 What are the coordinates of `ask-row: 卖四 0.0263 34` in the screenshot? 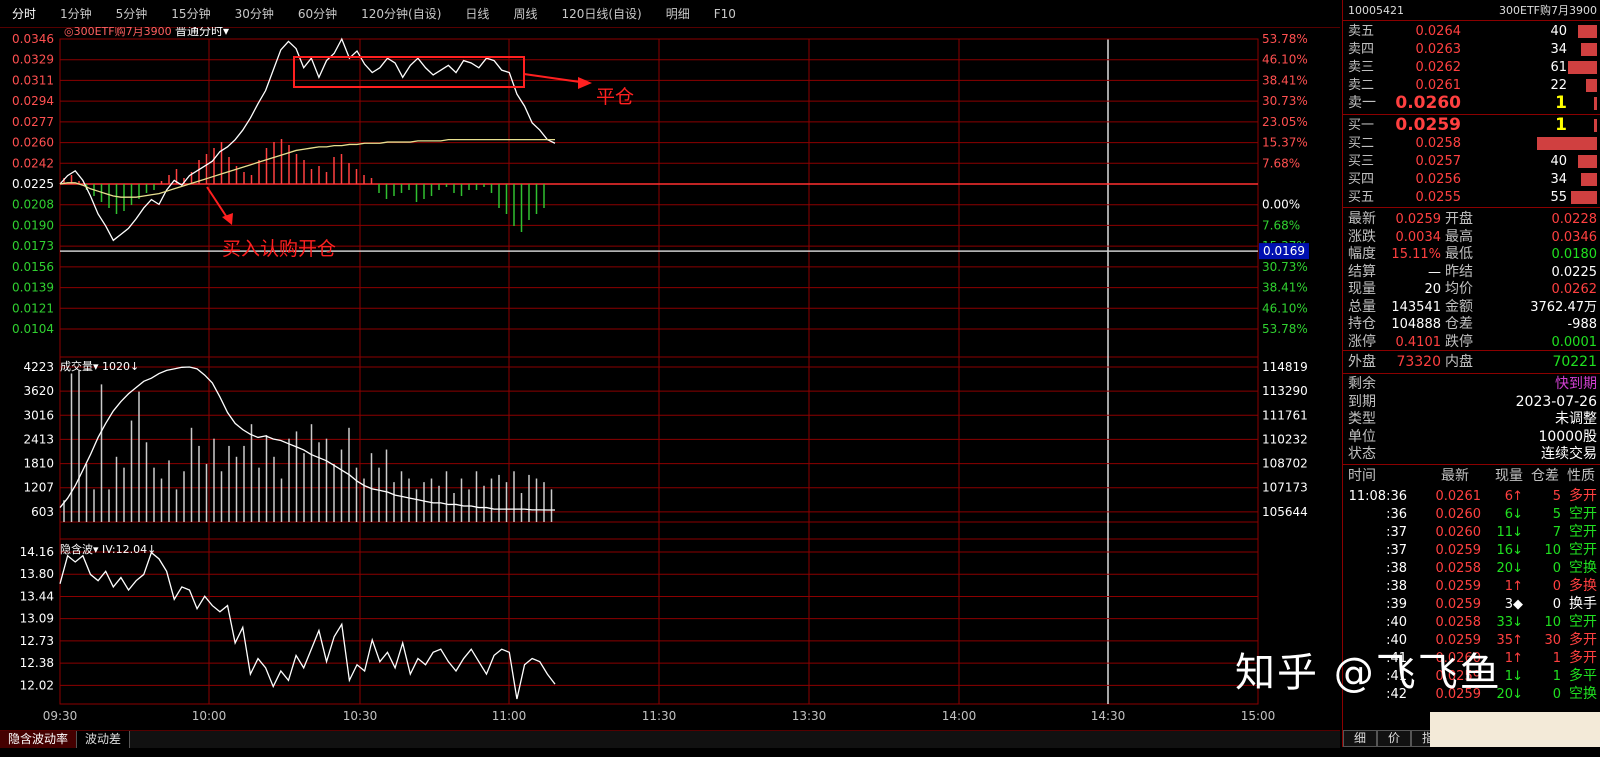 It's located at (1471, 49).